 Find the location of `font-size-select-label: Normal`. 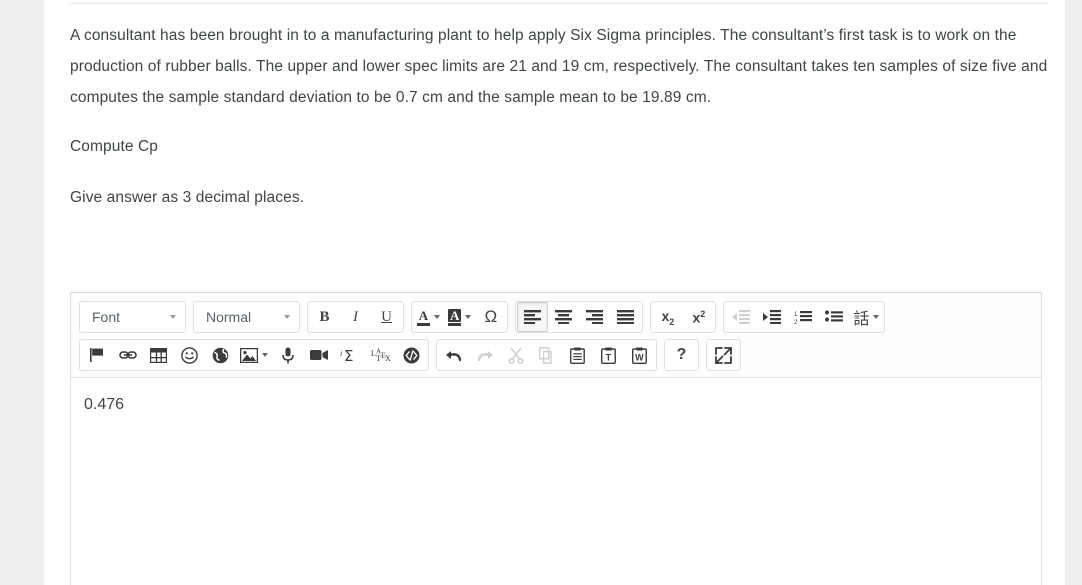

font-size-select-label: Normal is located at coordinates (229, 317).